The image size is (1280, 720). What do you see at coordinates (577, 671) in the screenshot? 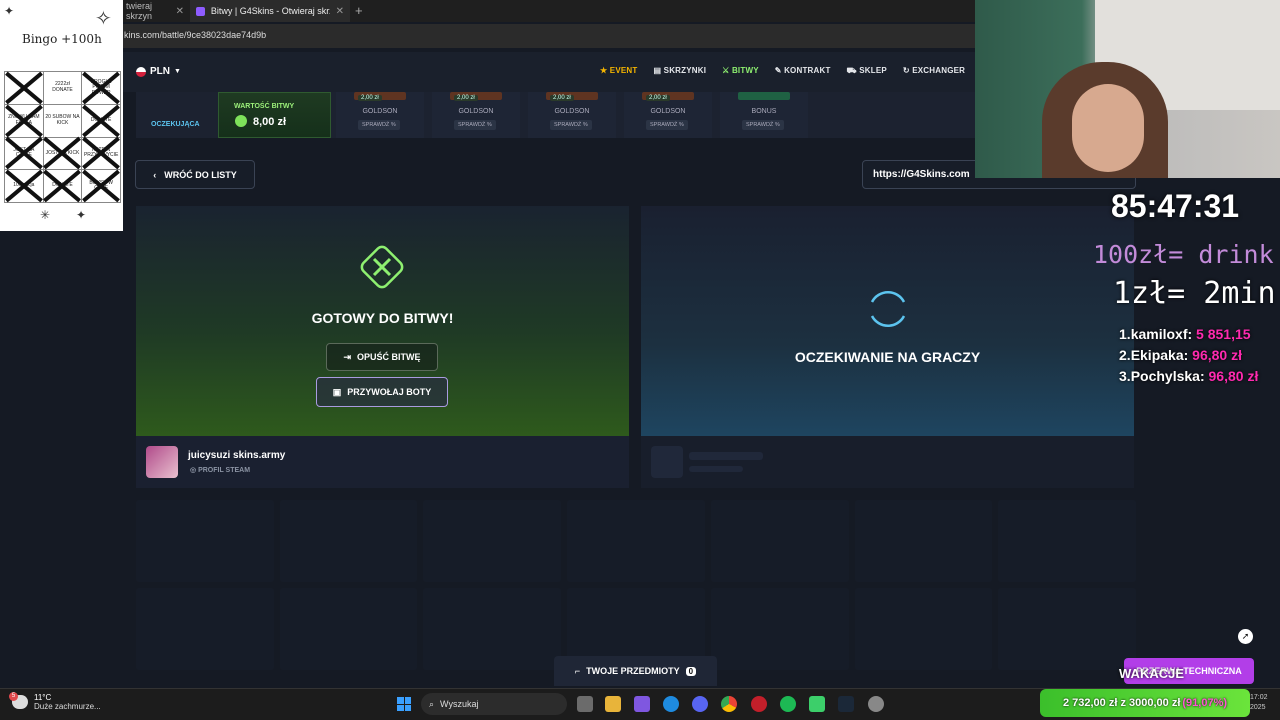
I see `gun-icon: ⌐` at bounding box center [577, 671].